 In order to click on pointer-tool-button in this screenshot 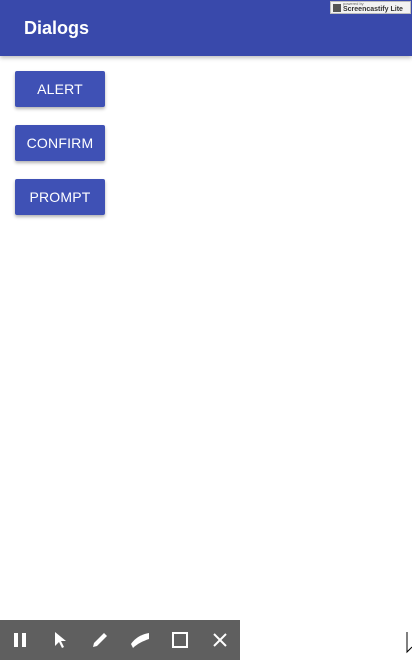, I will do `click(60, 640)`.